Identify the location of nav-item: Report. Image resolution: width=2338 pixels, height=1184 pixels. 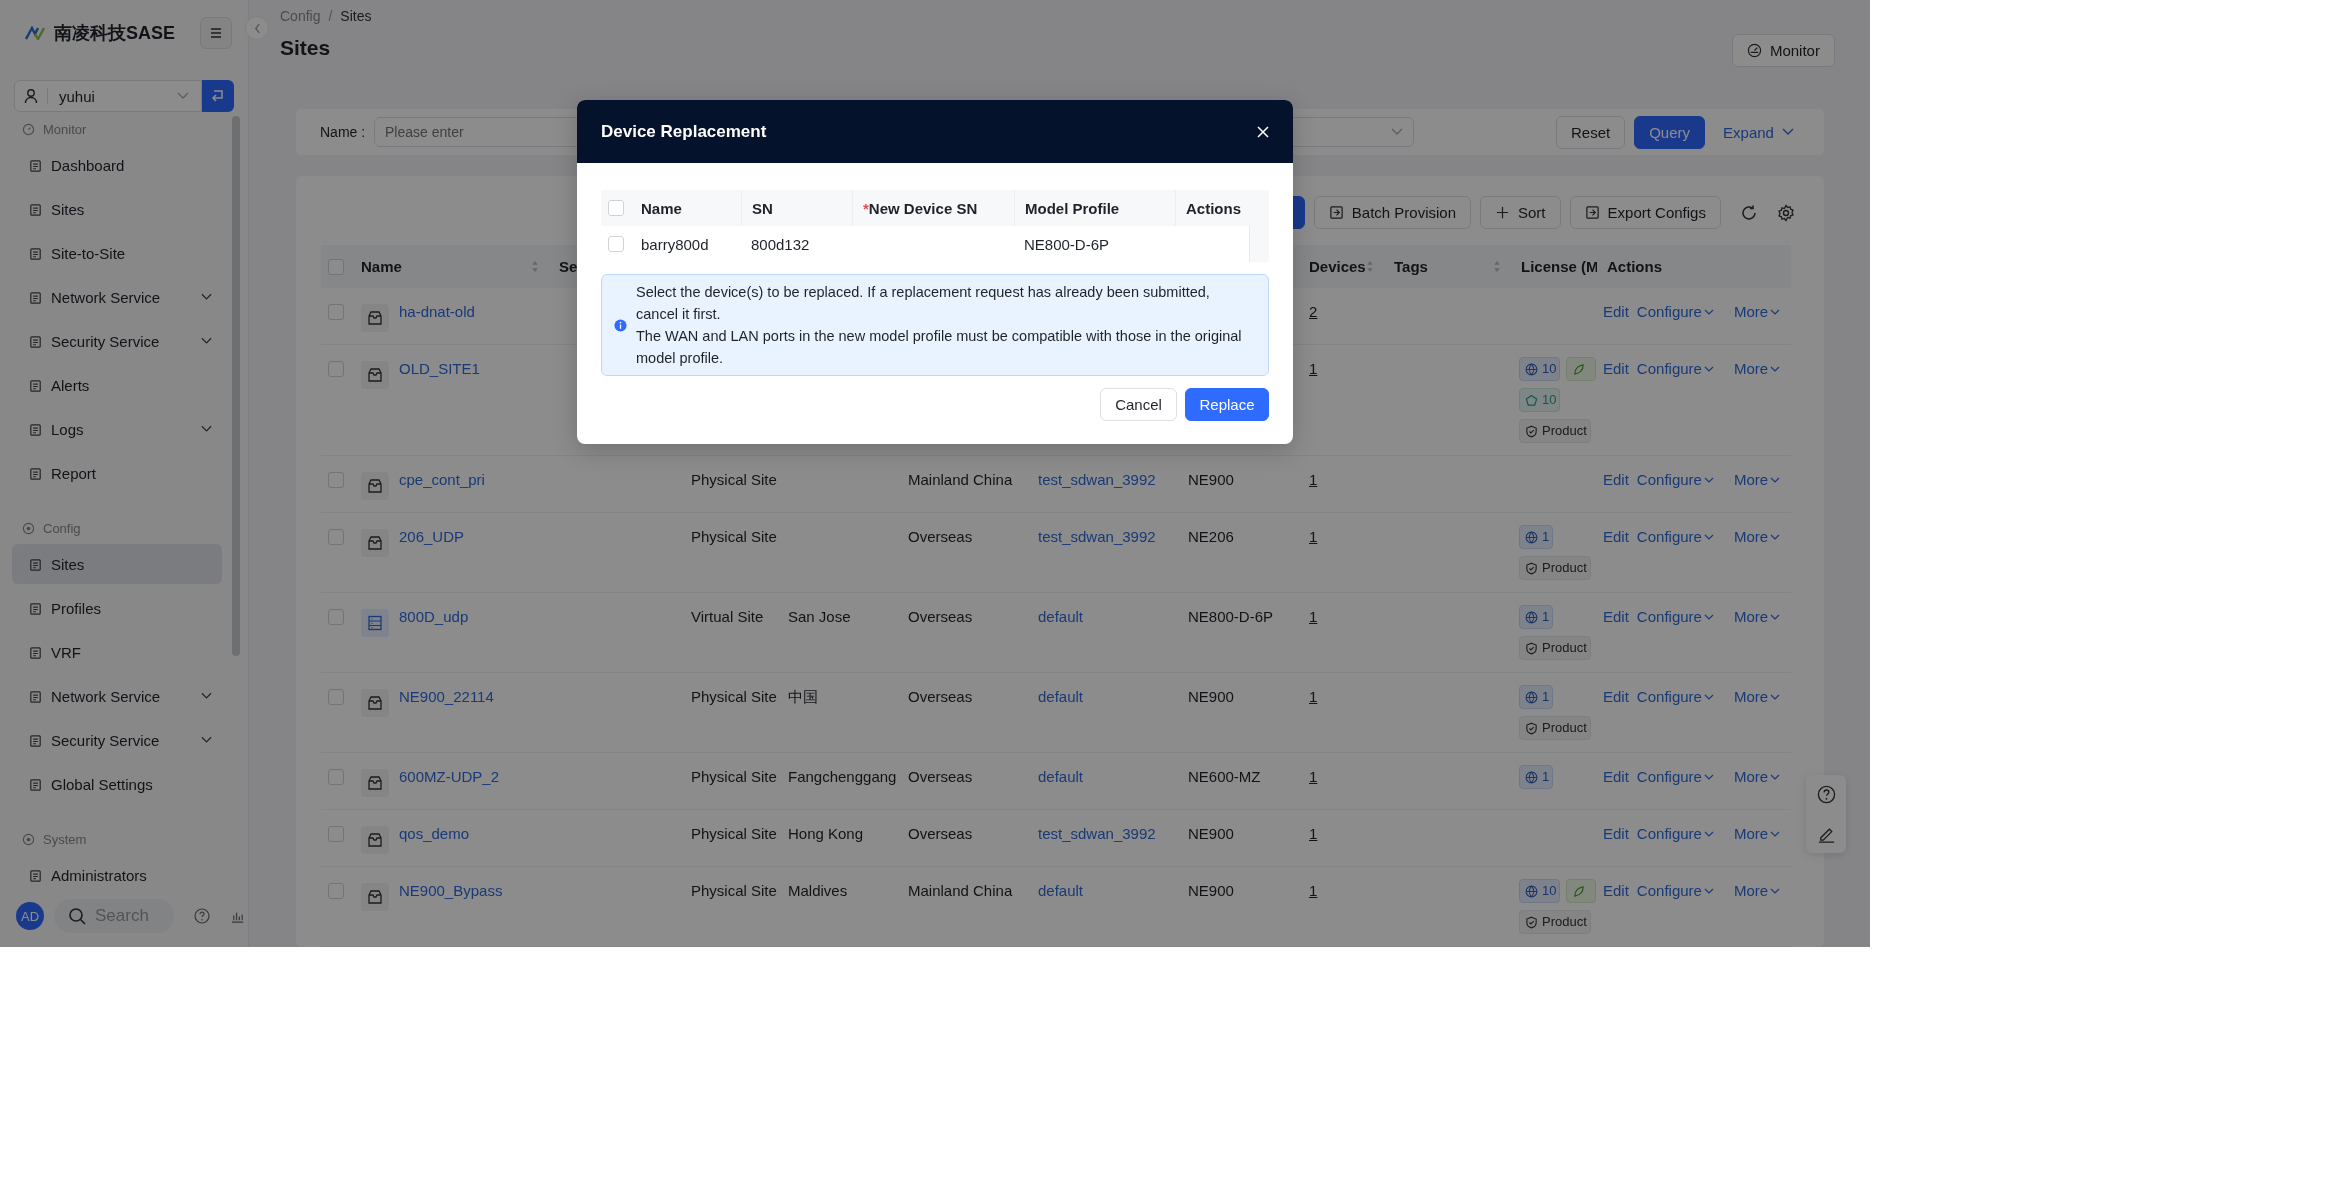
(117, 473).